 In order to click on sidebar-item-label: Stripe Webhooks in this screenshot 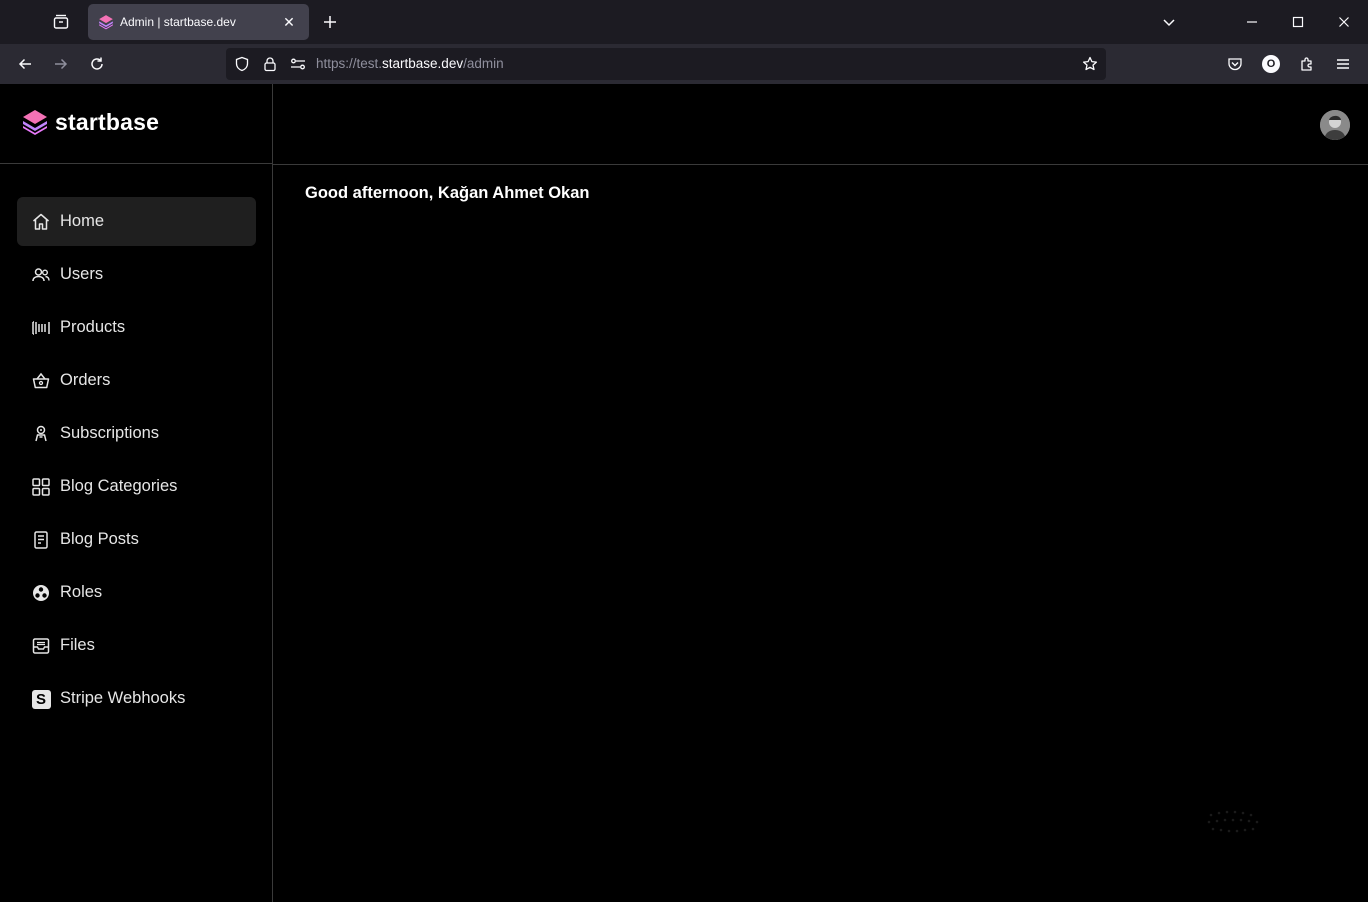, I will do `click(123, 698)`.